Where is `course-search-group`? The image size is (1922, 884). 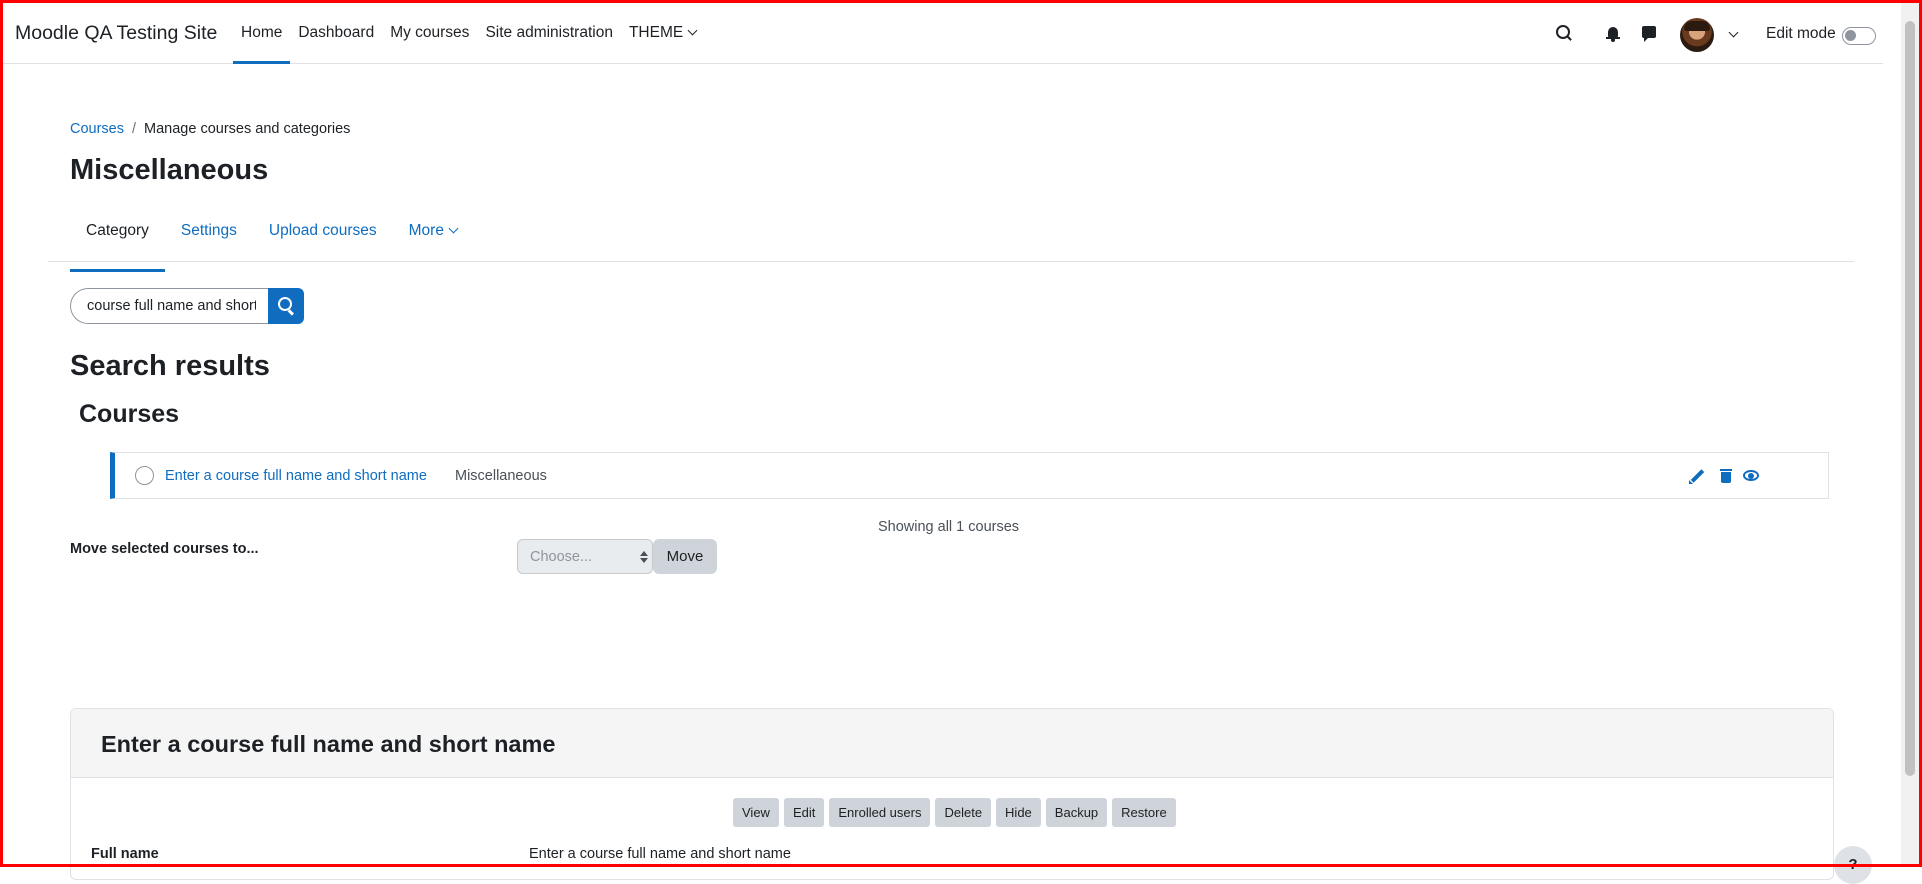 course-search-group is located at coordinates (187, 306).